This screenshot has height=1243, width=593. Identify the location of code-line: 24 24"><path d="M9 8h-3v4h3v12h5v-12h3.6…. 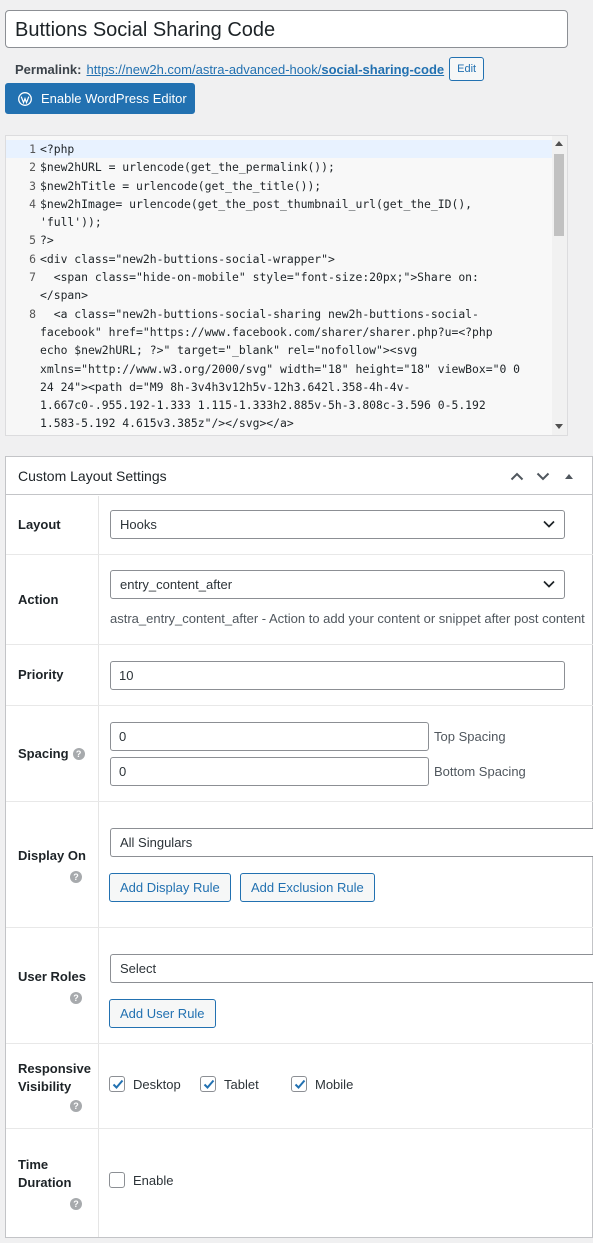
(279, 387).